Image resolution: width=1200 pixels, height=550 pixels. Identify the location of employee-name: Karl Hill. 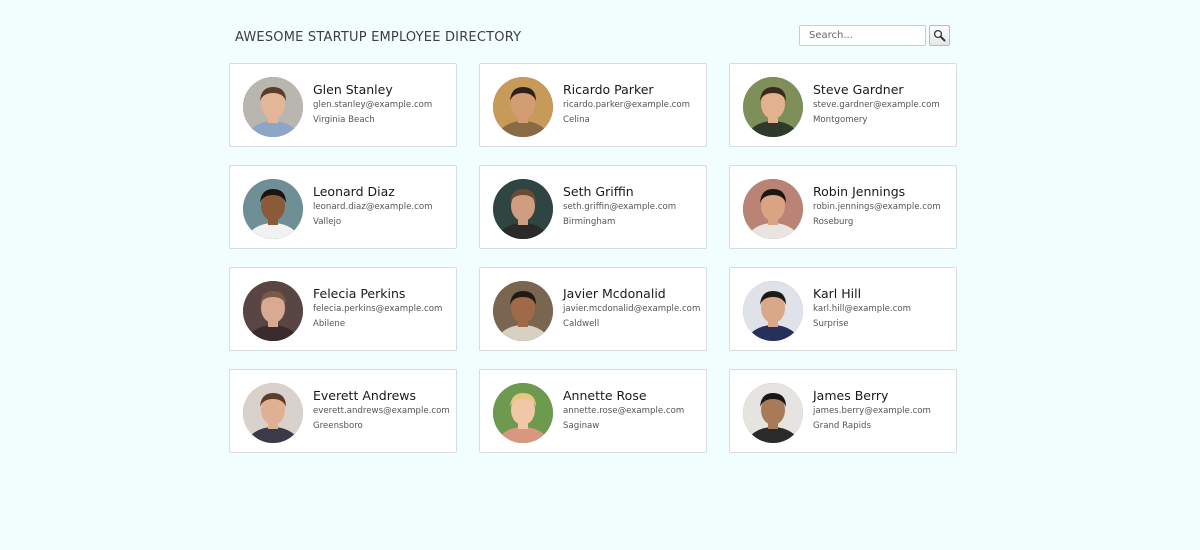
(837, 293).